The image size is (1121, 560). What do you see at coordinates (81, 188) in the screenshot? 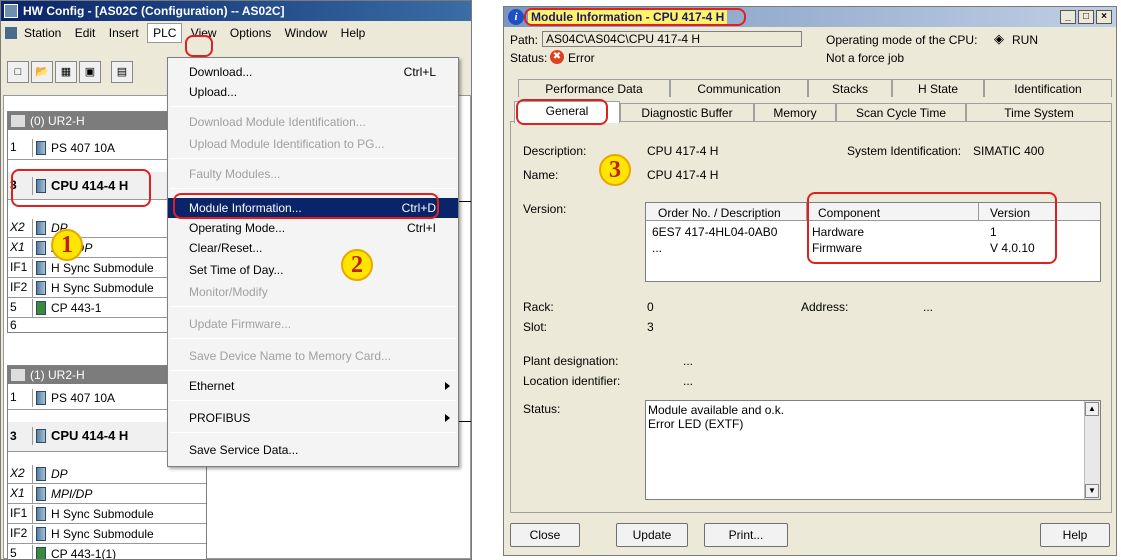
I see `cpu-row-highlight` at bounding box center [81, 188].